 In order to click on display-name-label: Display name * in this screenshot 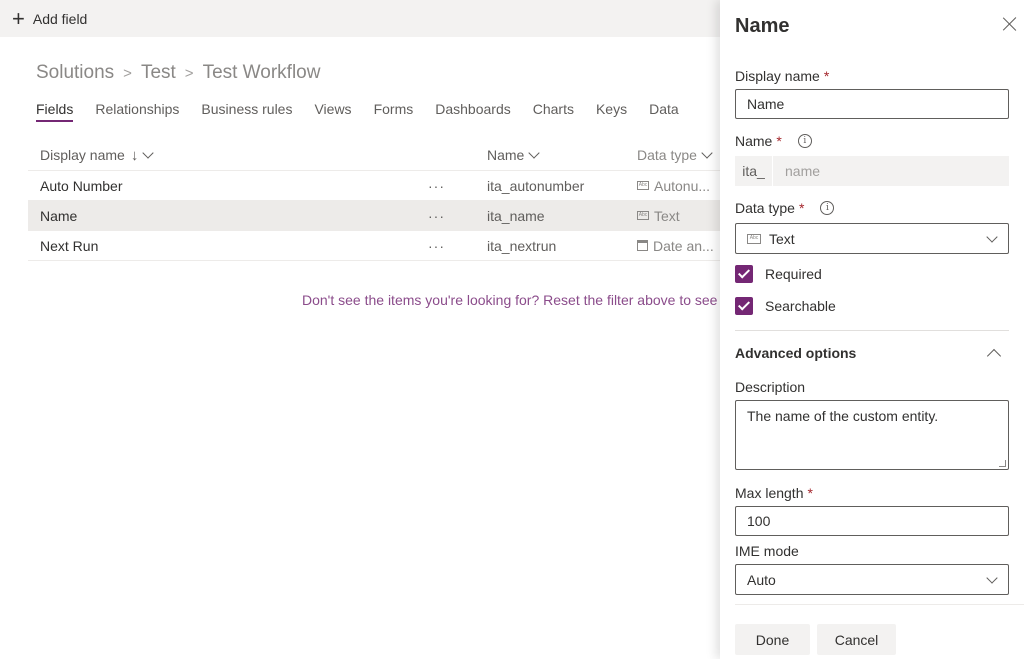, I will do `click(782, 76)`.